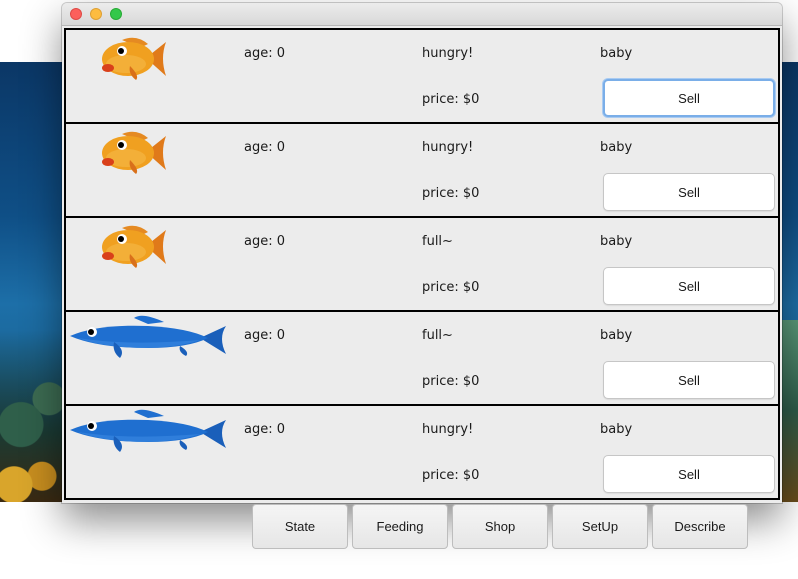  I want to click on window-titlebar, so click(422, 14).